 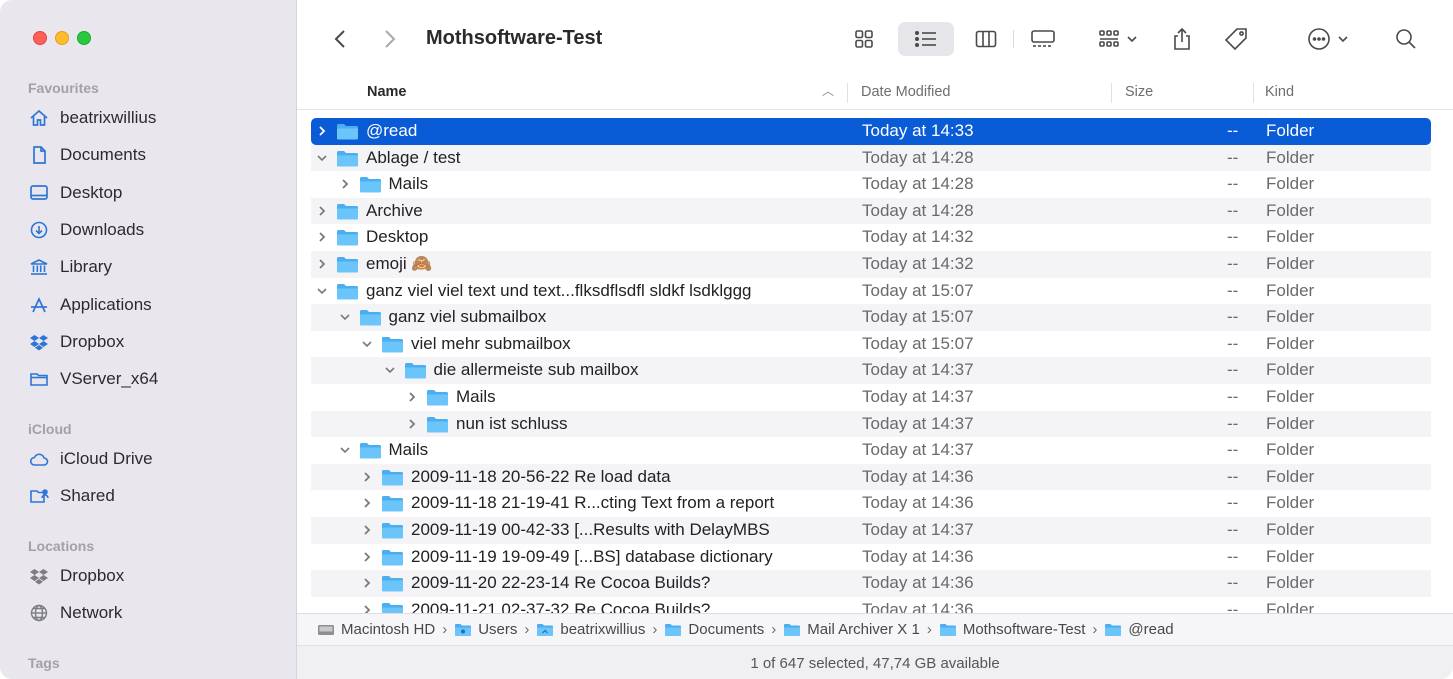 I want to click on sidebar-item-downloads: Downloads, so click(x=86, y=230).